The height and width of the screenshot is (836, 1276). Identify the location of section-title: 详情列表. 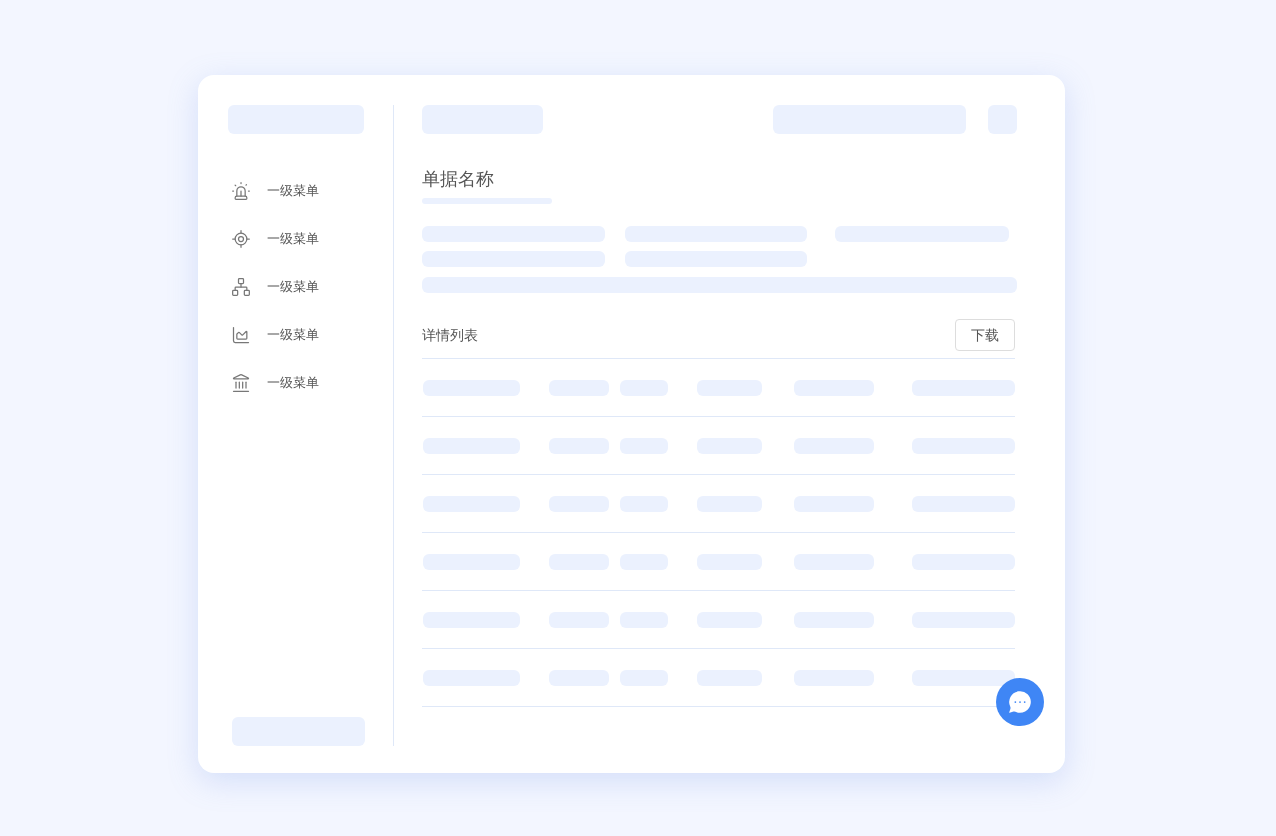
(450, 335).